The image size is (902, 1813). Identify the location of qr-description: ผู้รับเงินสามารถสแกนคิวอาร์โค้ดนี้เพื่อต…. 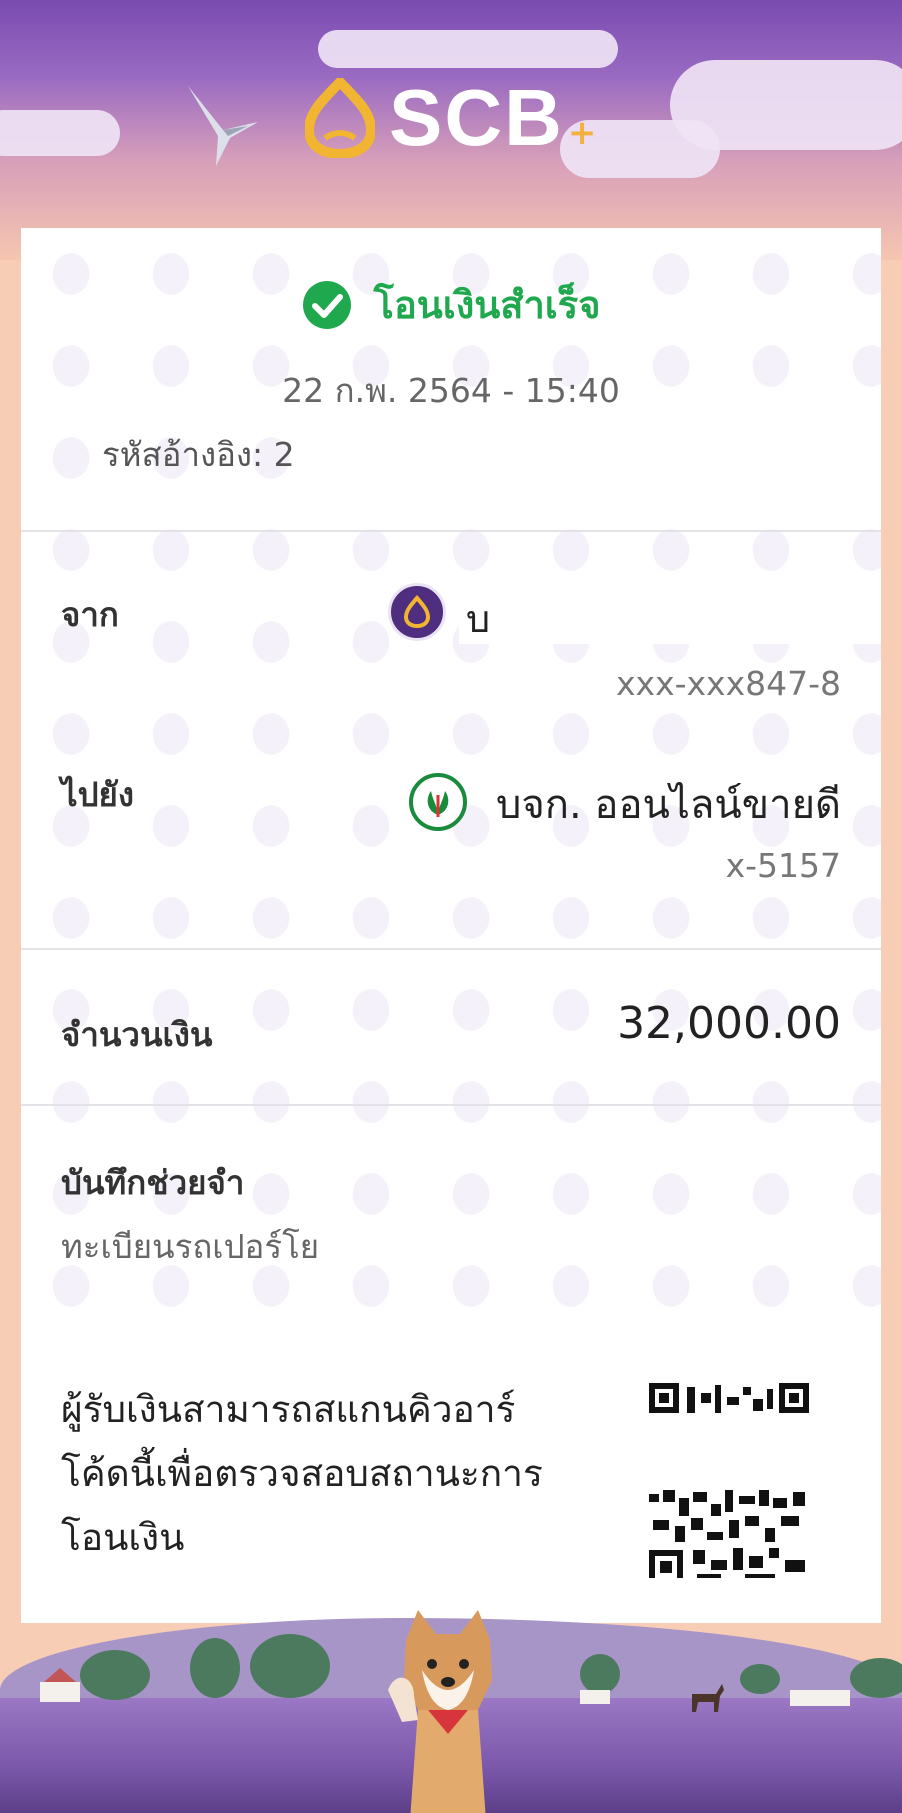
(302, 1473).